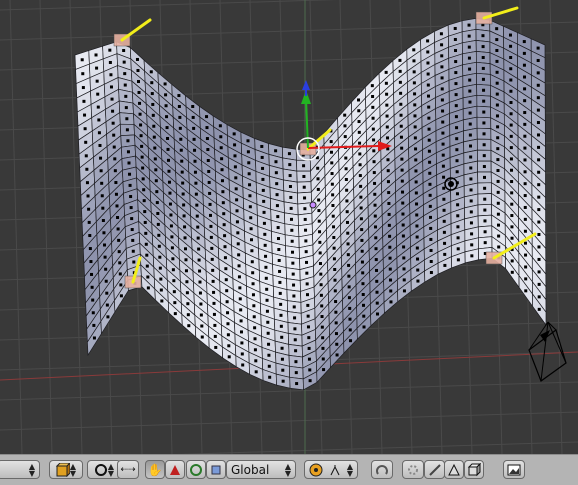 This screenshot has height=485, width=578. What do you see at coordinates (175, 469) in the screenshot?
I see `rotate-mode-button` at bounding box center [175, 469].